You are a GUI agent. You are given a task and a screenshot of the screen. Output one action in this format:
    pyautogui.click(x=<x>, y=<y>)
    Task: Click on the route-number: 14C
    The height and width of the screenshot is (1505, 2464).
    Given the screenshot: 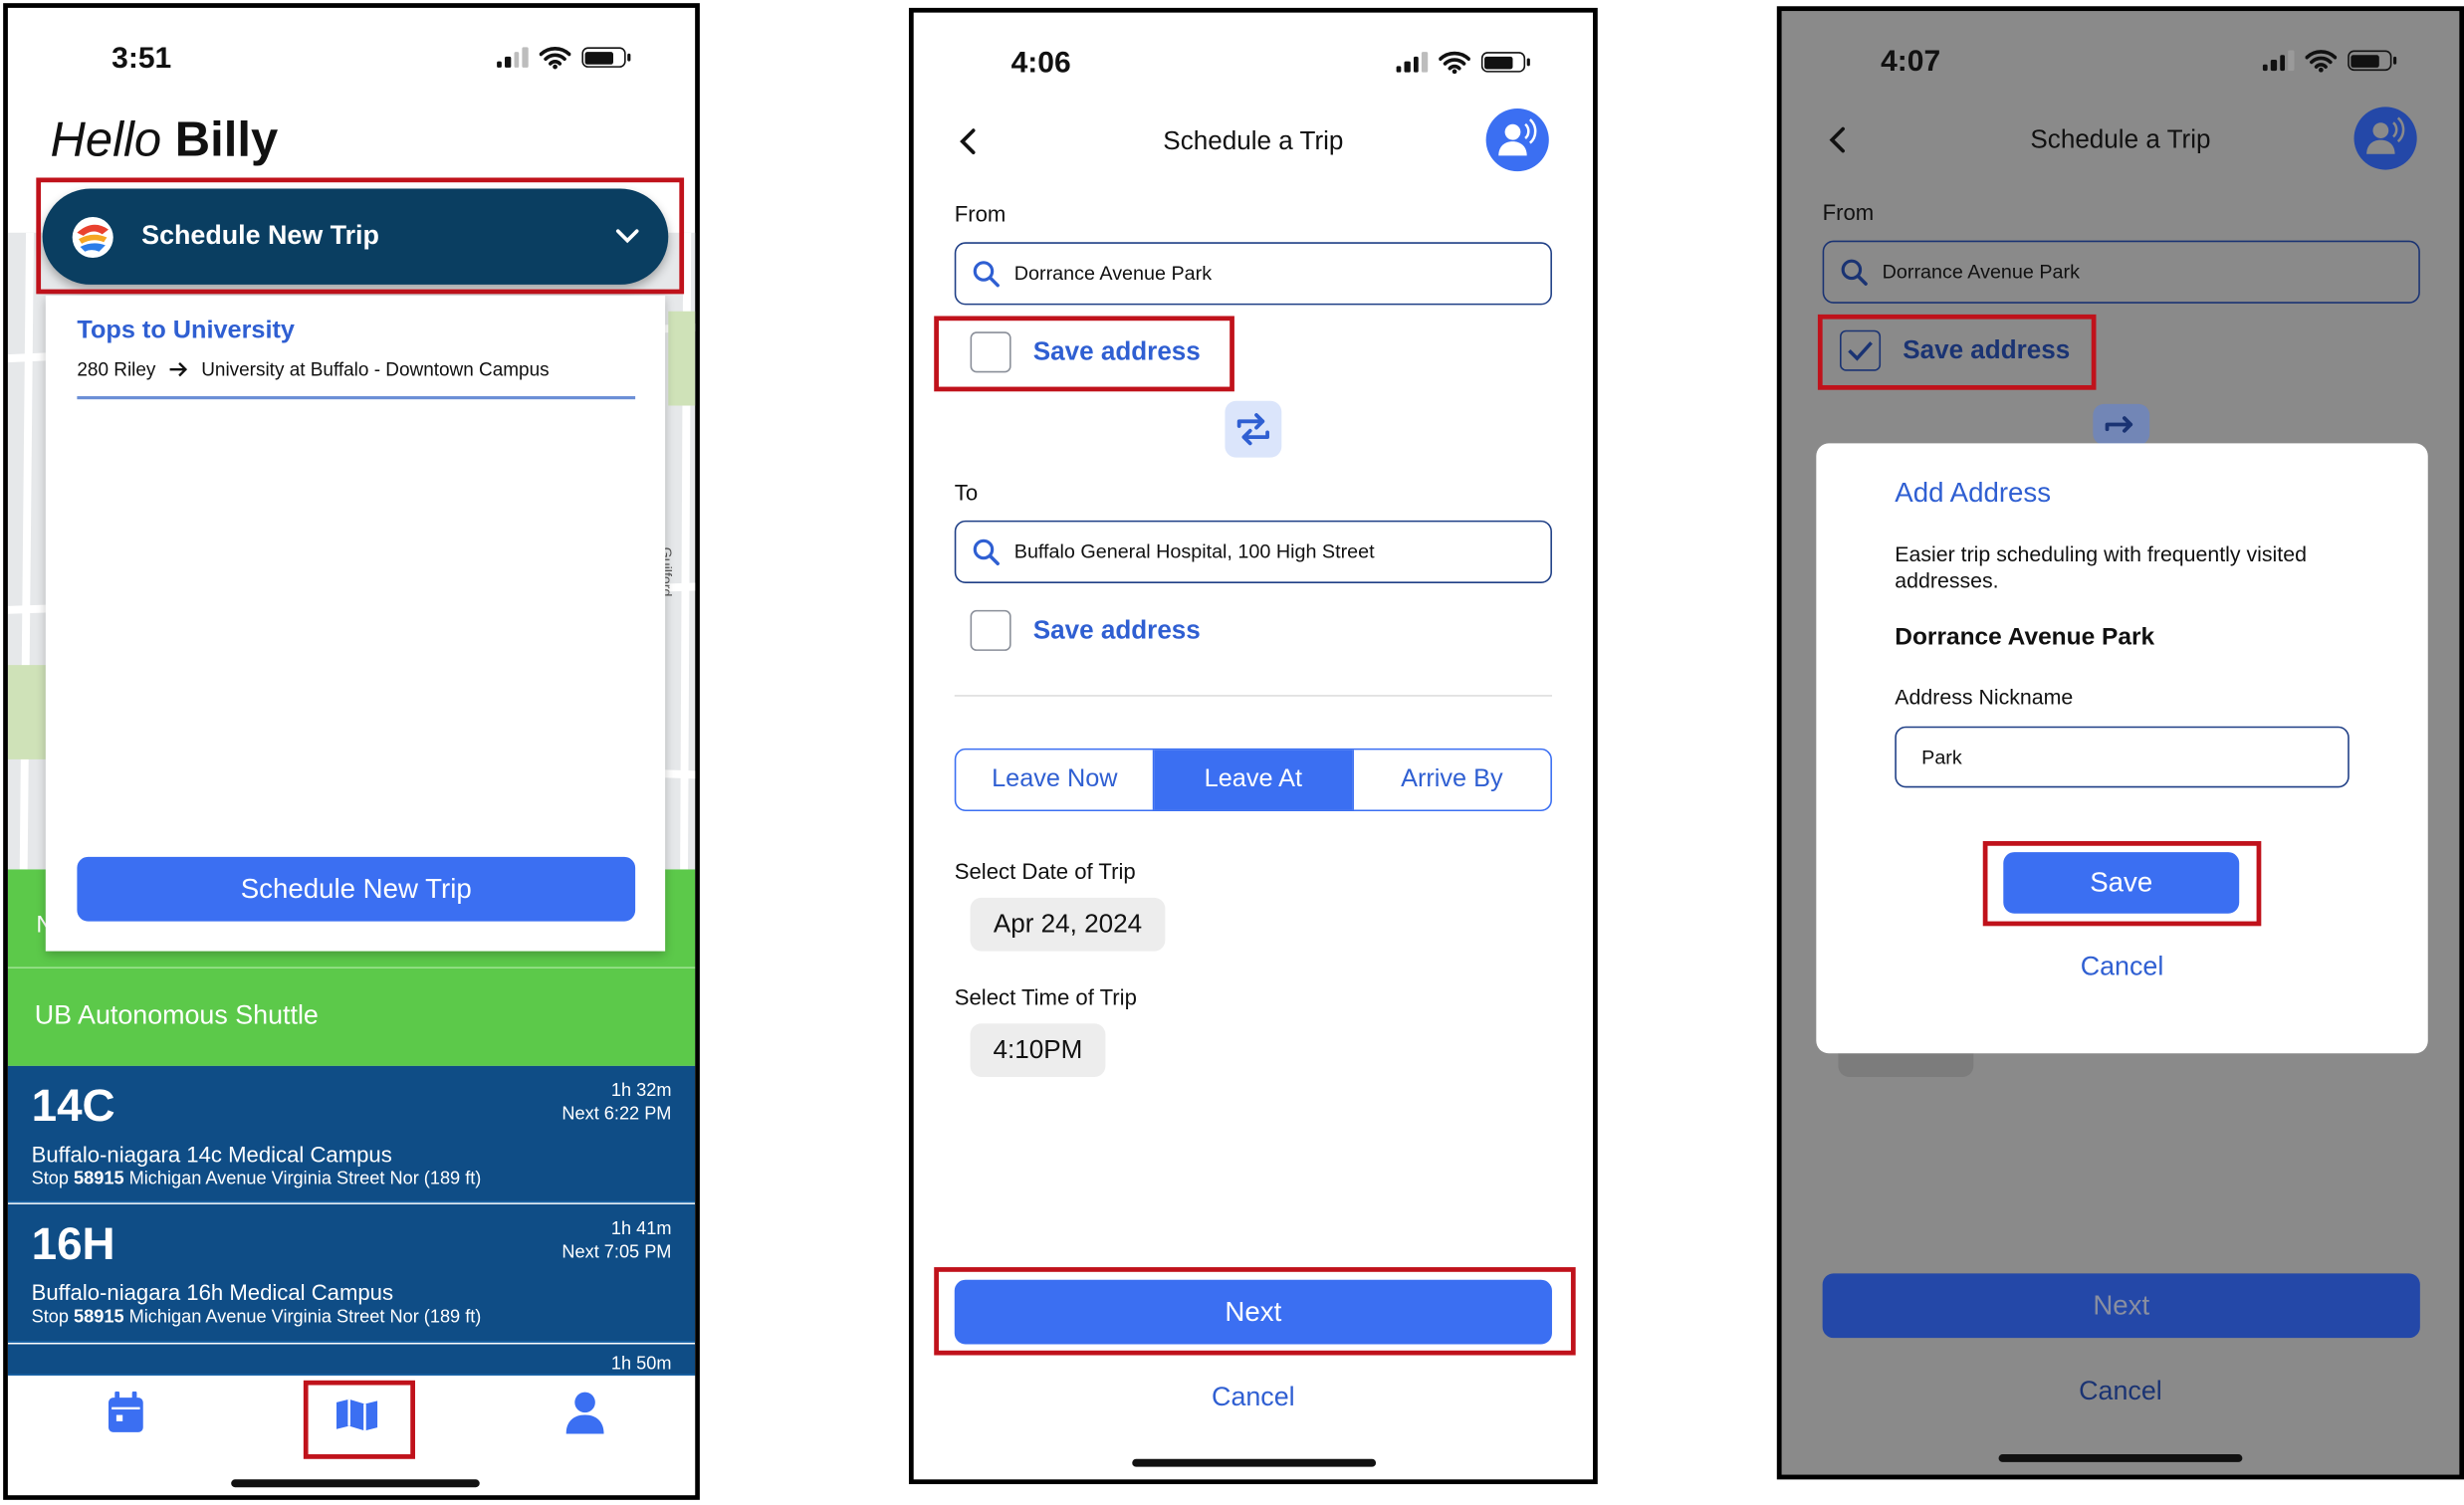 What is the action you would take?
    pyautogui.click(x=73, y=1107)
    